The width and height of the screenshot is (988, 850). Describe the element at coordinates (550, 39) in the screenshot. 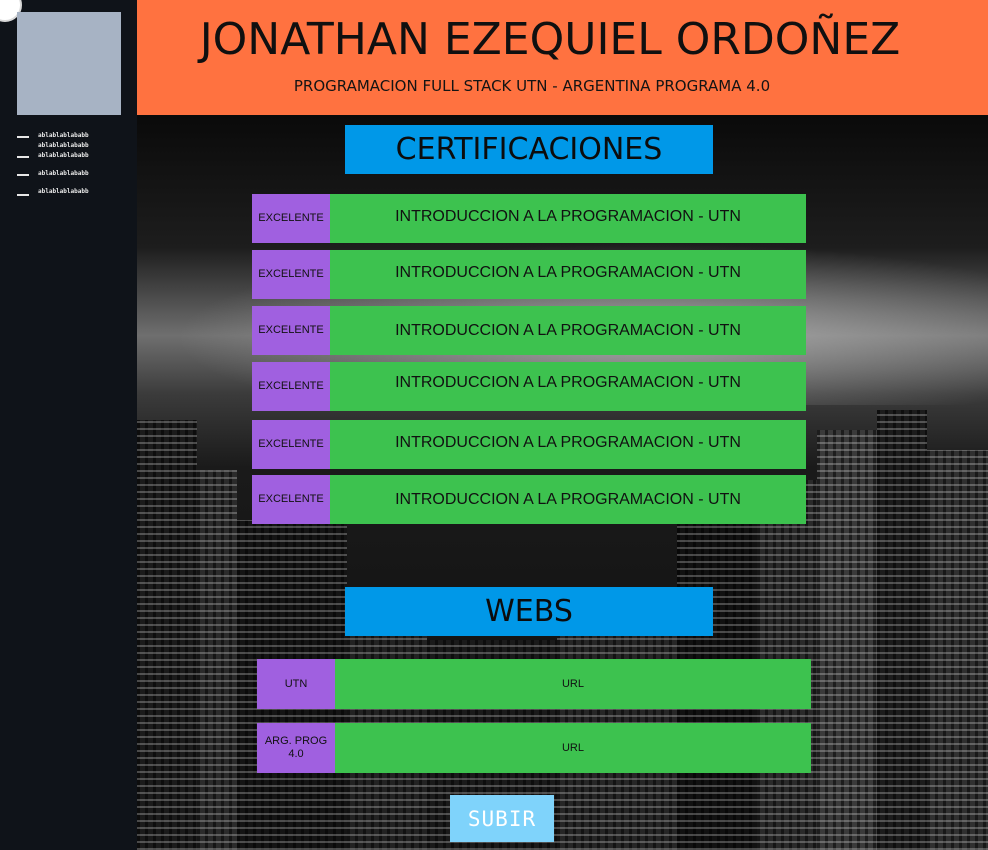

I see `page-title: JONATHAN EZEQUIEL ORDOÑEZ` at that location.